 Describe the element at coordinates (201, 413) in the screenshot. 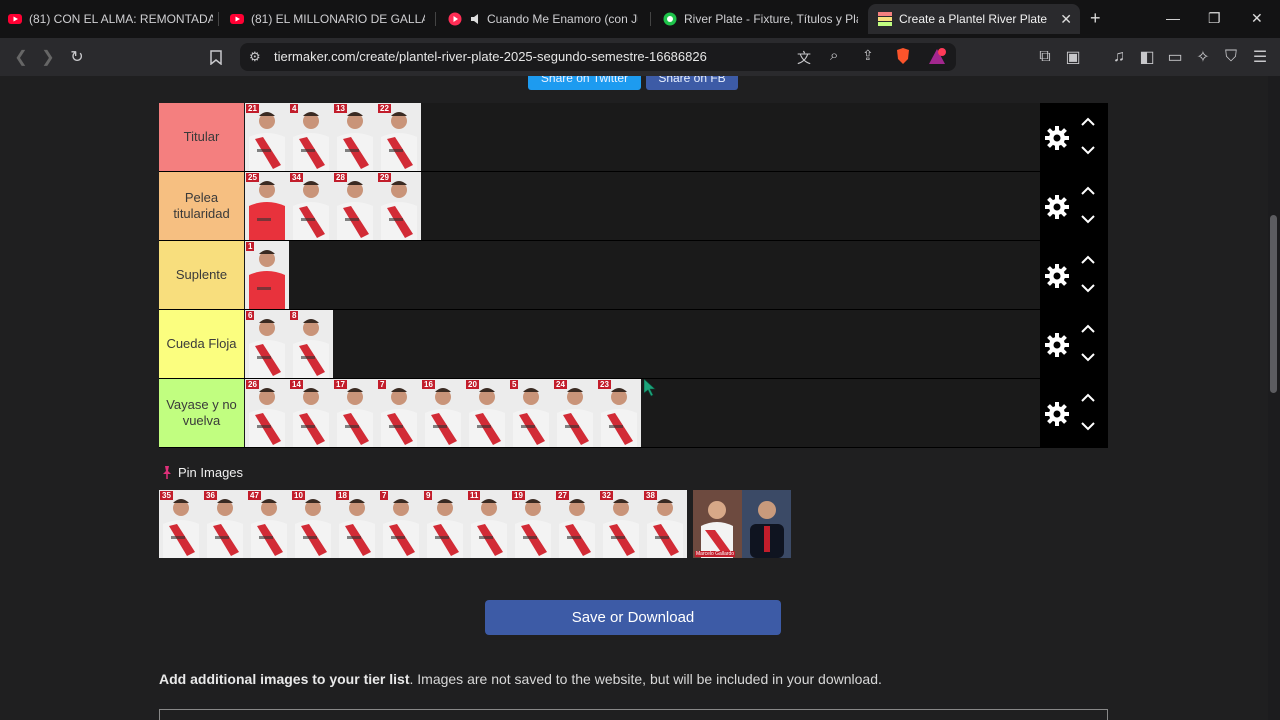

I see `tier-label: Vayase y no vuelva` at that location.